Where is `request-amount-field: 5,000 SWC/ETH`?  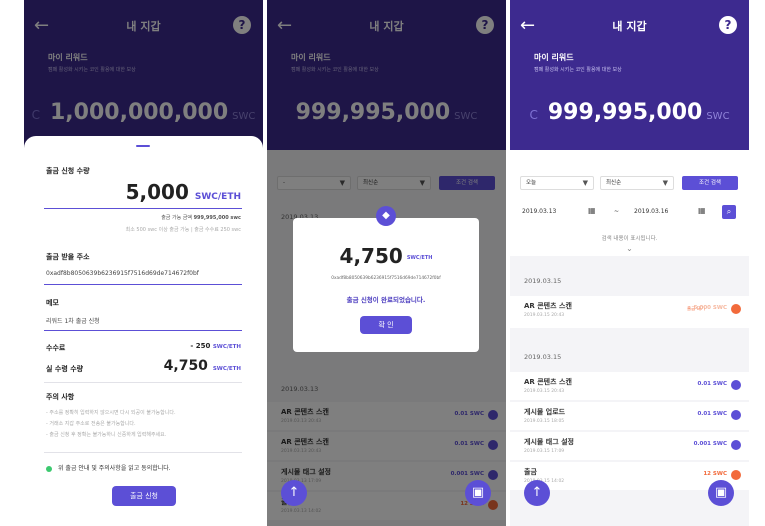 request-amount-field: 5,000 SWC/ETH is located at coordinates (183, 192).